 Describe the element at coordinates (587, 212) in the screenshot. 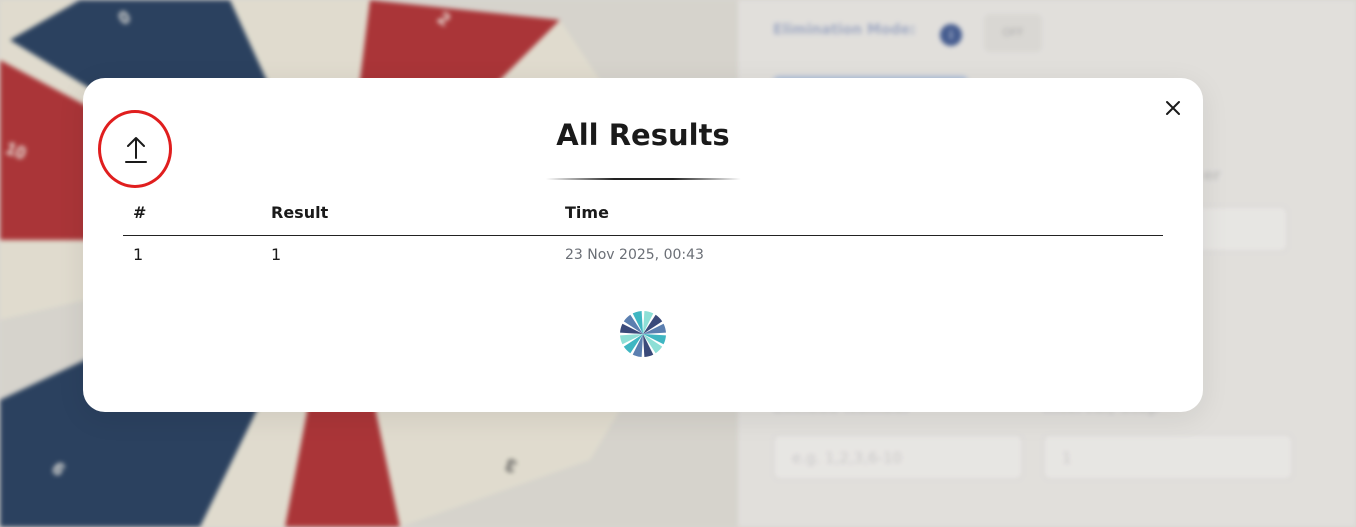

I see `column-header-time: Time` at that location.